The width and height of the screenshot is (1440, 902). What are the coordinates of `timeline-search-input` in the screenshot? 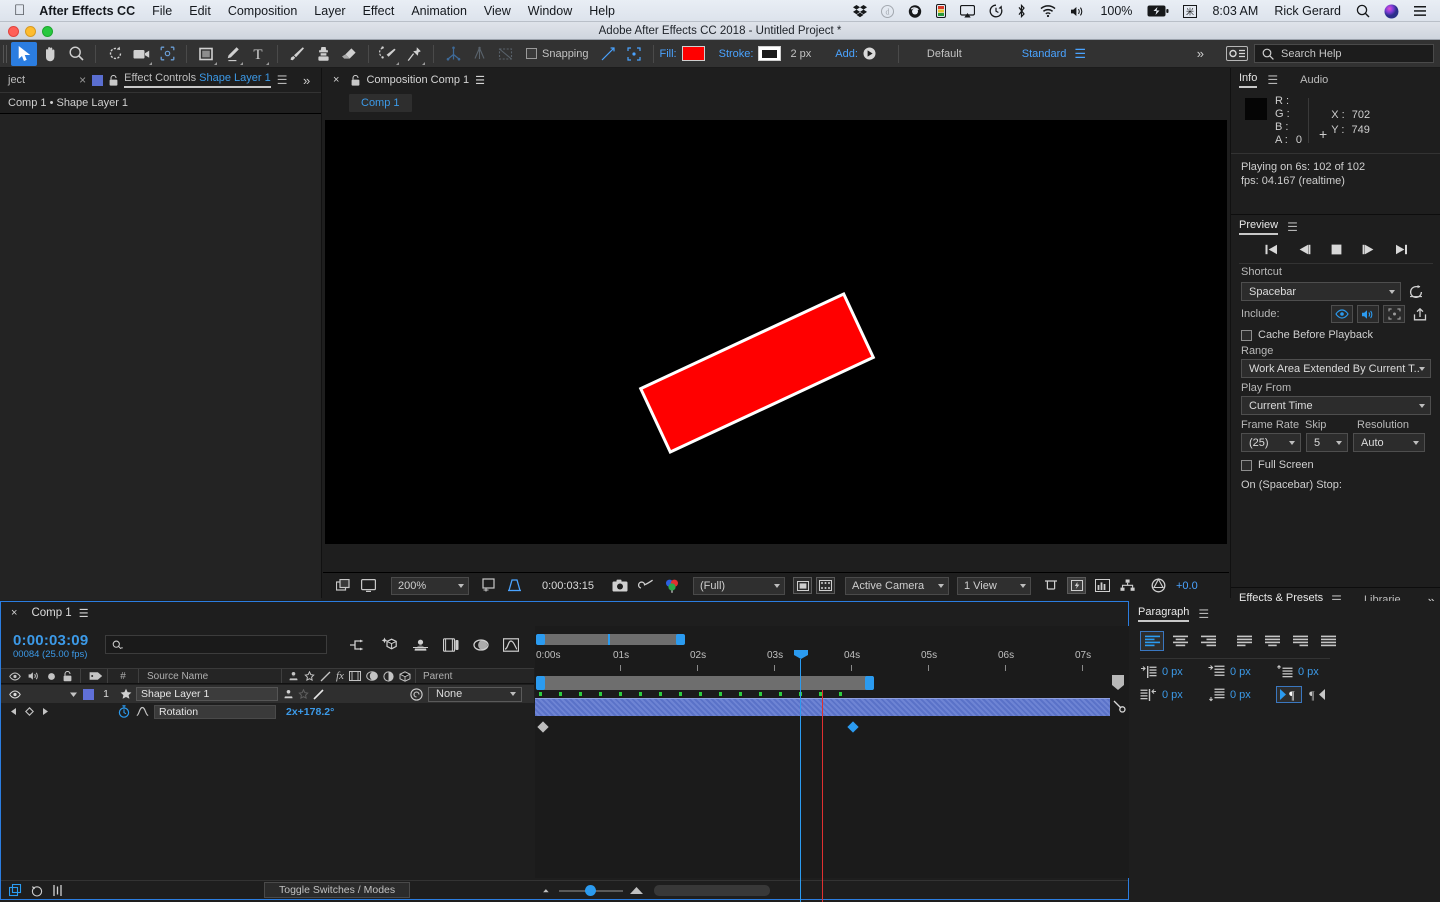 It's located at (216, 644).